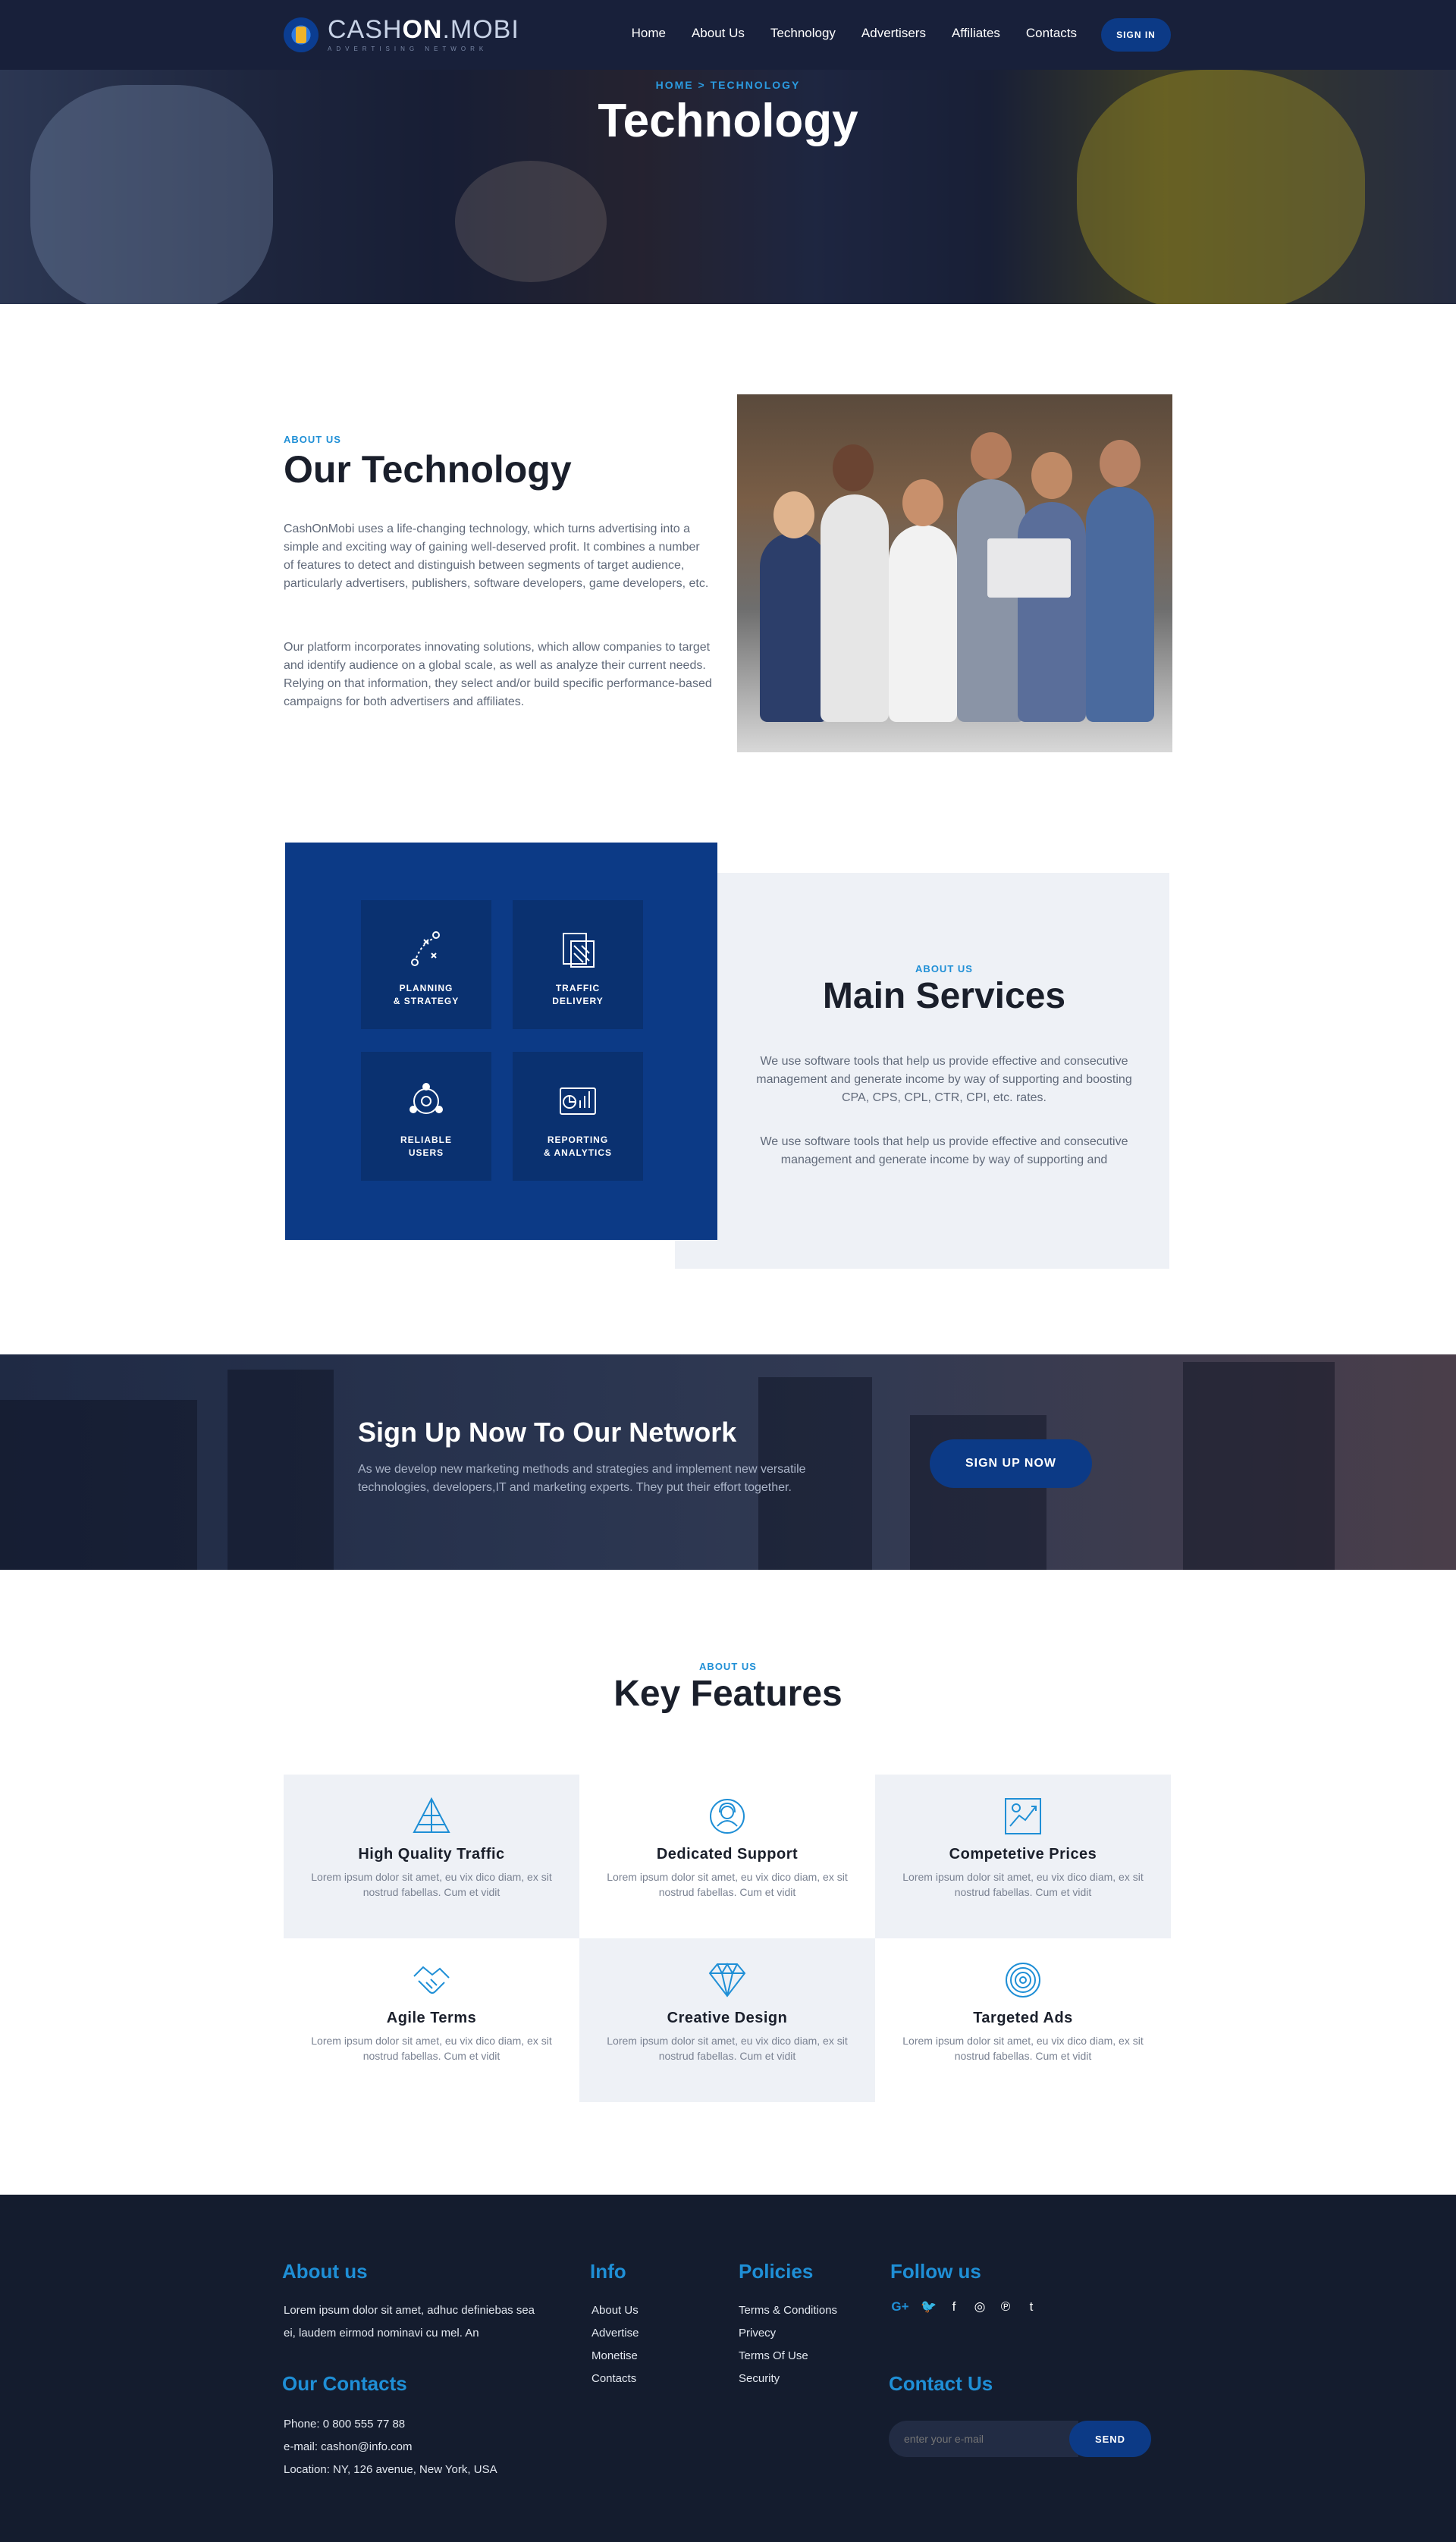 The height and width of the screenshot is (2542, 1456). I want to click on target-icon, so click(1023, 1980).